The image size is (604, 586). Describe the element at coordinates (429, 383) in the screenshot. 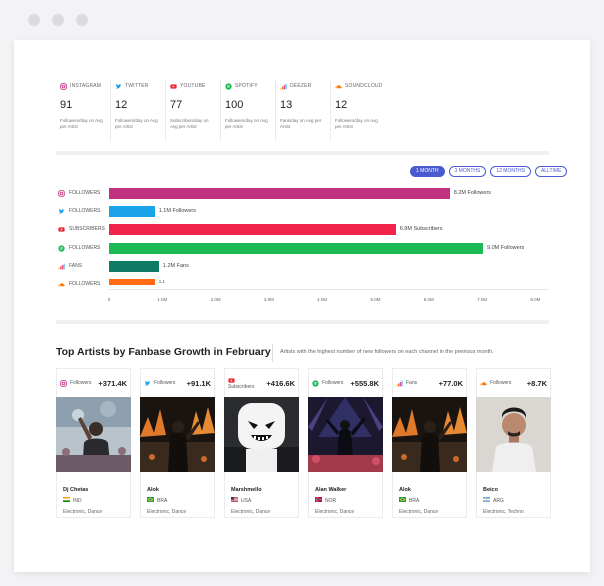

I see `artist-card-header: Fans +77.0K` at that location.